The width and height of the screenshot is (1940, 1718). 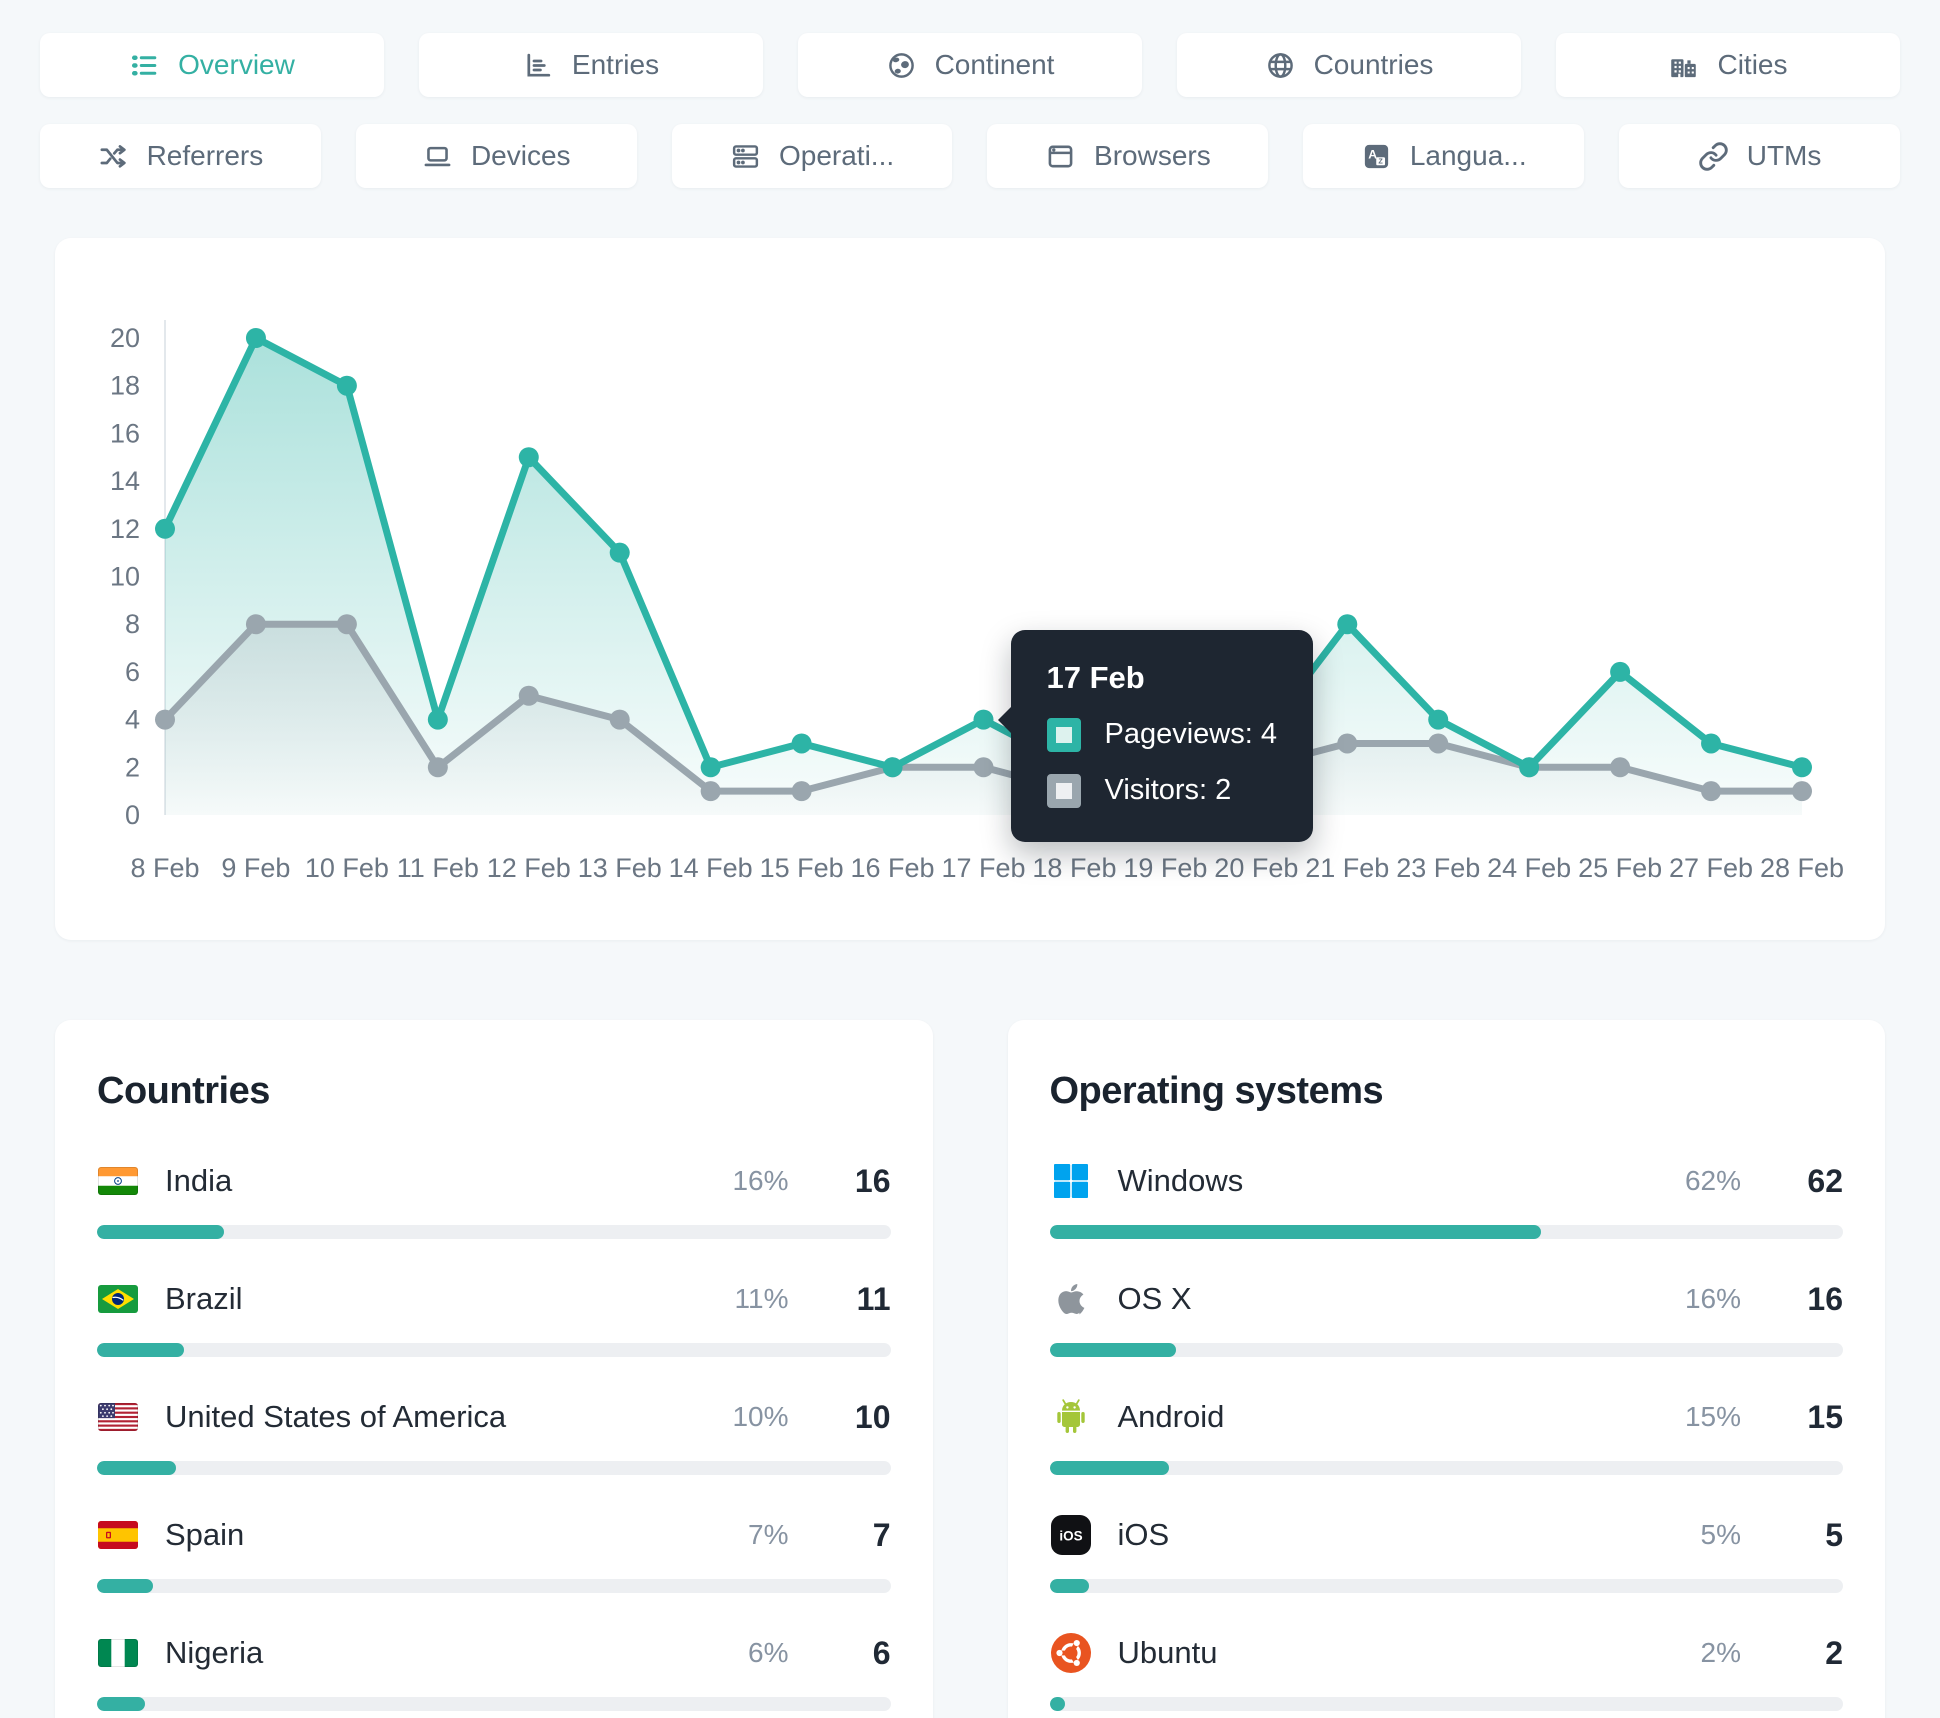 I want to click on point-pageviews-13-feb, so click(x=619, y=552).